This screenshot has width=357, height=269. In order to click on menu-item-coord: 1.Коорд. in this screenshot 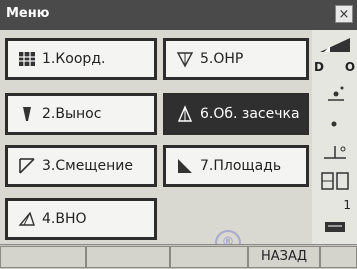, I will do `click(81, 59)`.